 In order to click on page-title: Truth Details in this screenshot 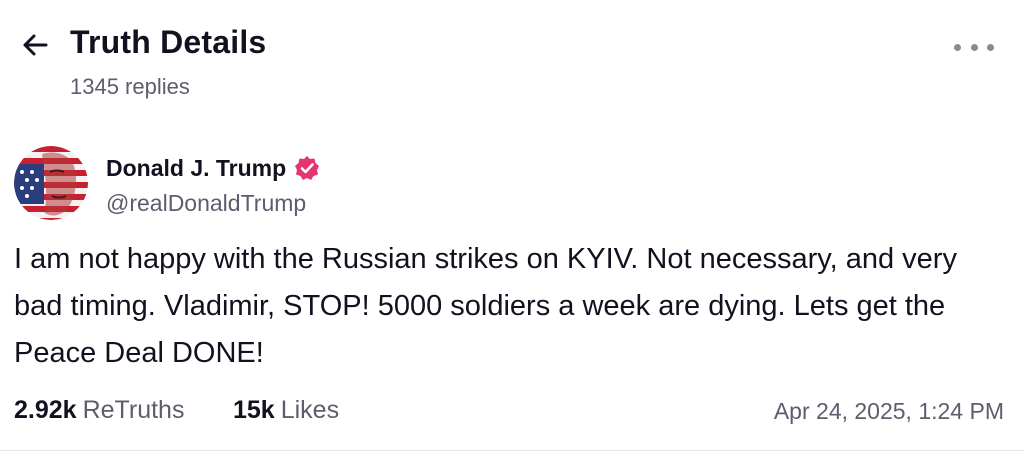, I will do `click(168, 42)`.